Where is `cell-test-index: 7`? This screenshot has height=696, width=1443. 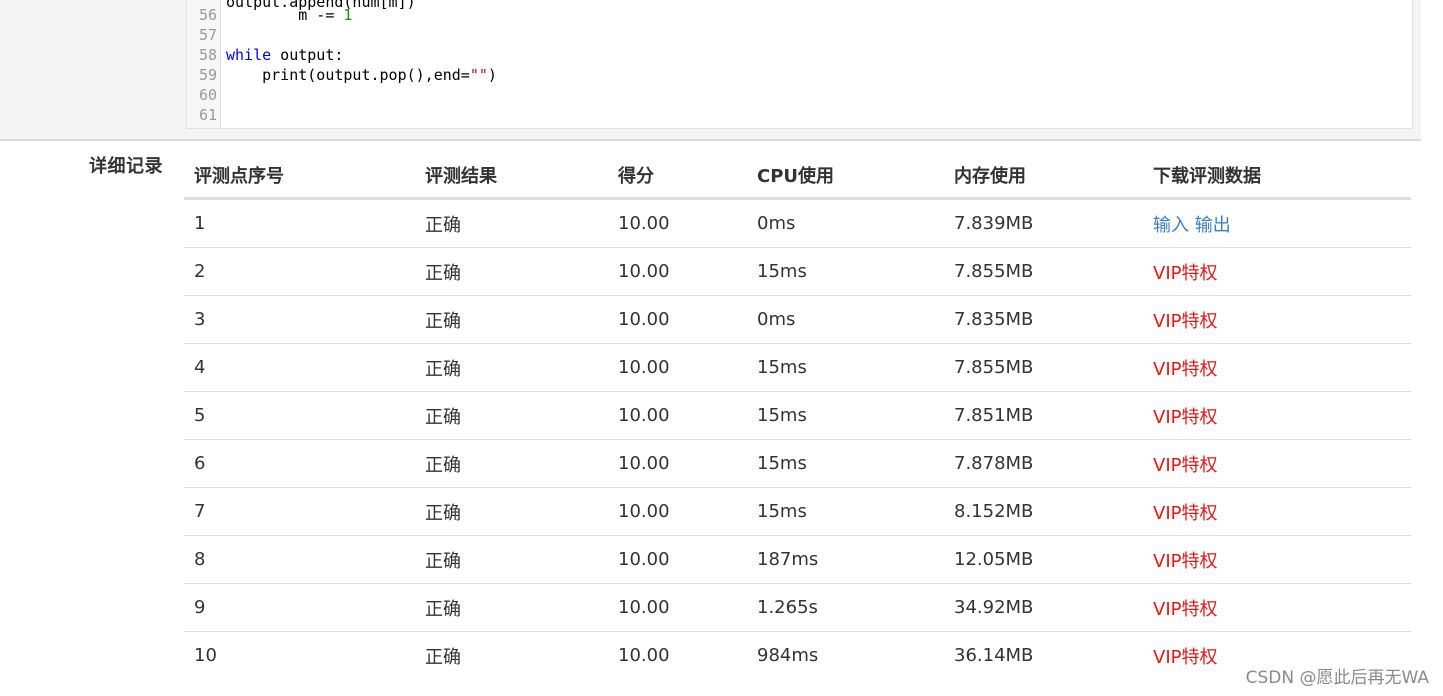
cell-test-index: 7 is located at coordinates (299, 511).